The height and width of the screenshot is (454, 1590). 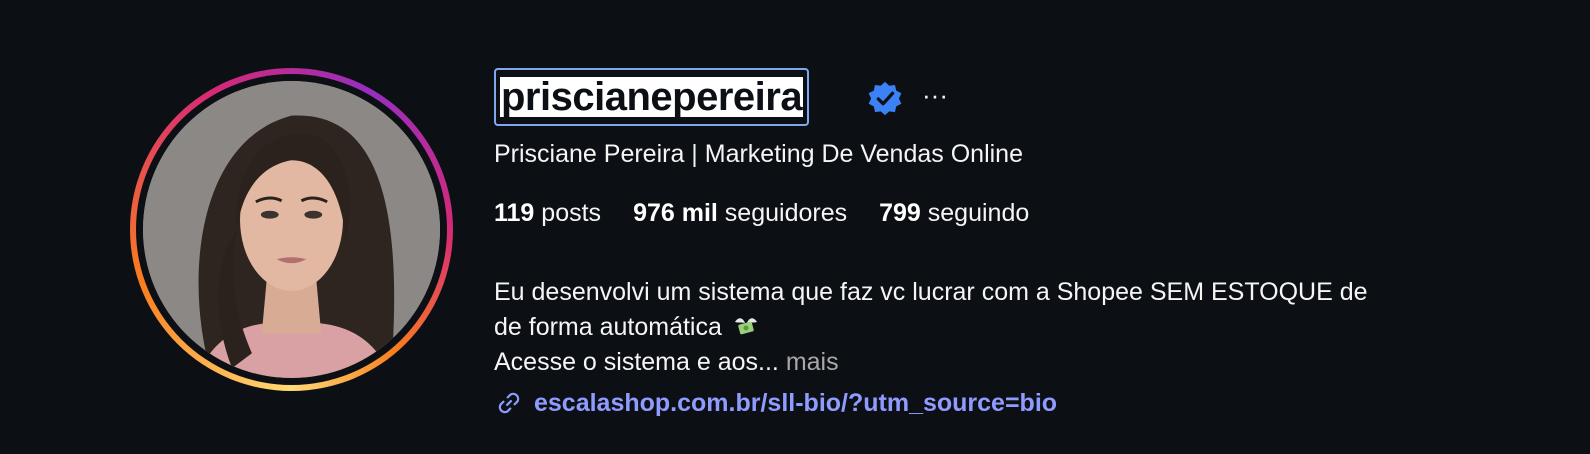 What do you see at coordinates (812, 362) in the screenshot?
I see `bio-more-link: mais` at bounding box center [812, 362].